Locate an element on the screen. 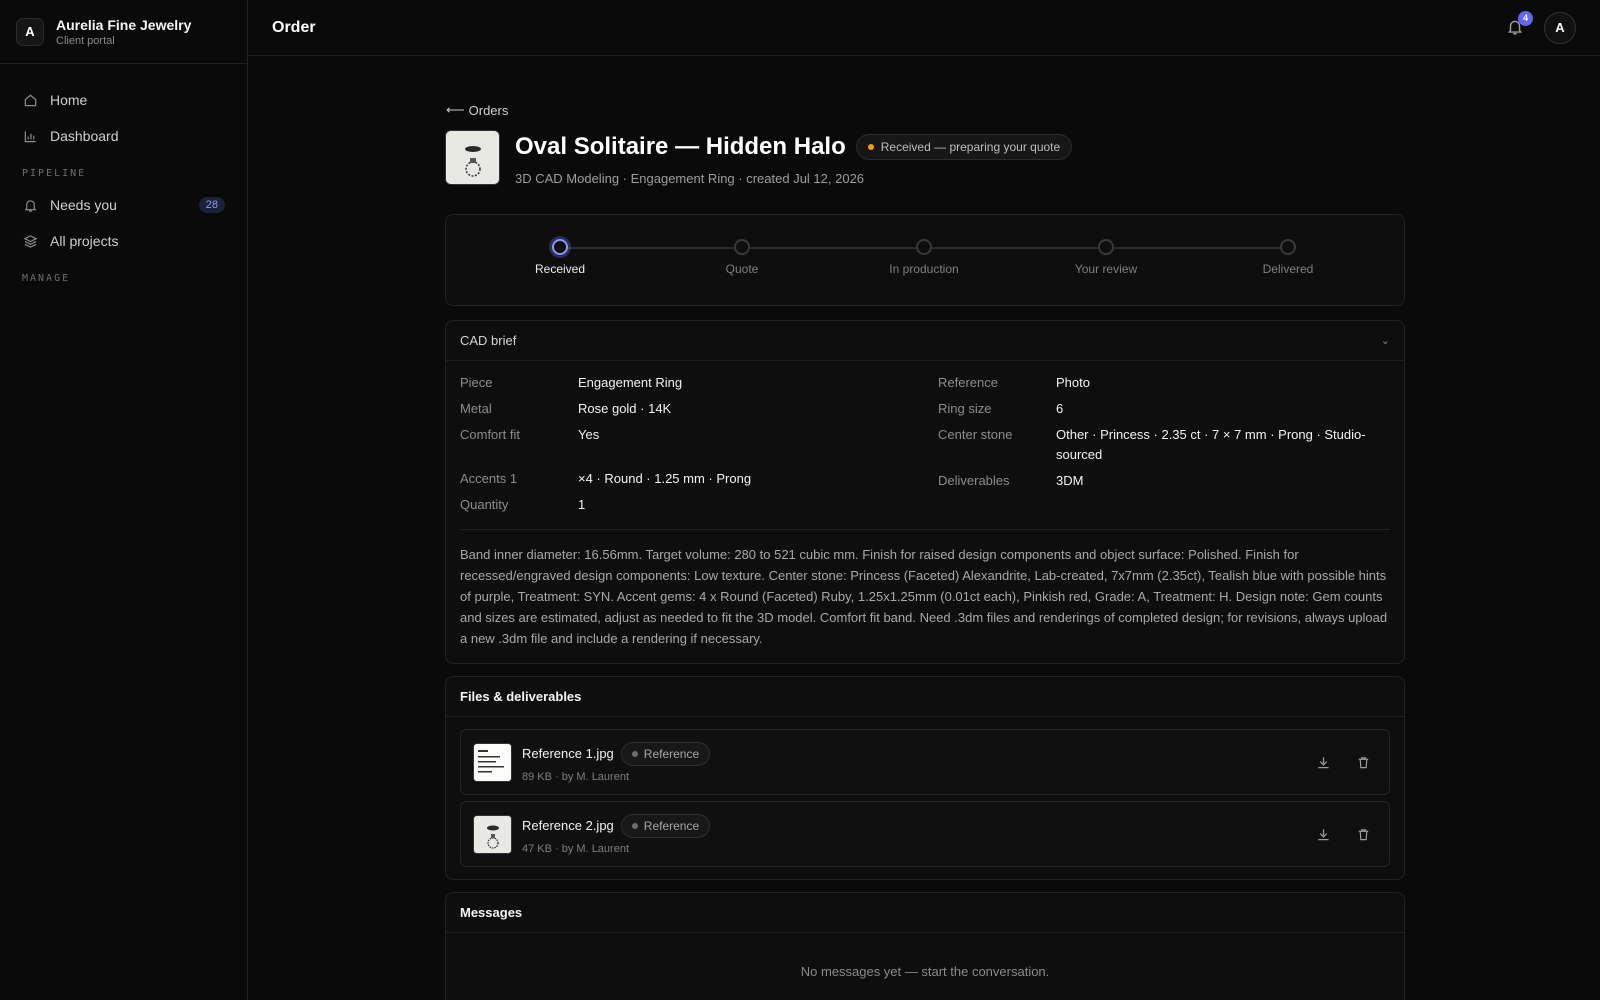 The width and height of the screenshot is (1600, 1000). file-name: Reference 1.jpg is located at coordinates (568, 753).